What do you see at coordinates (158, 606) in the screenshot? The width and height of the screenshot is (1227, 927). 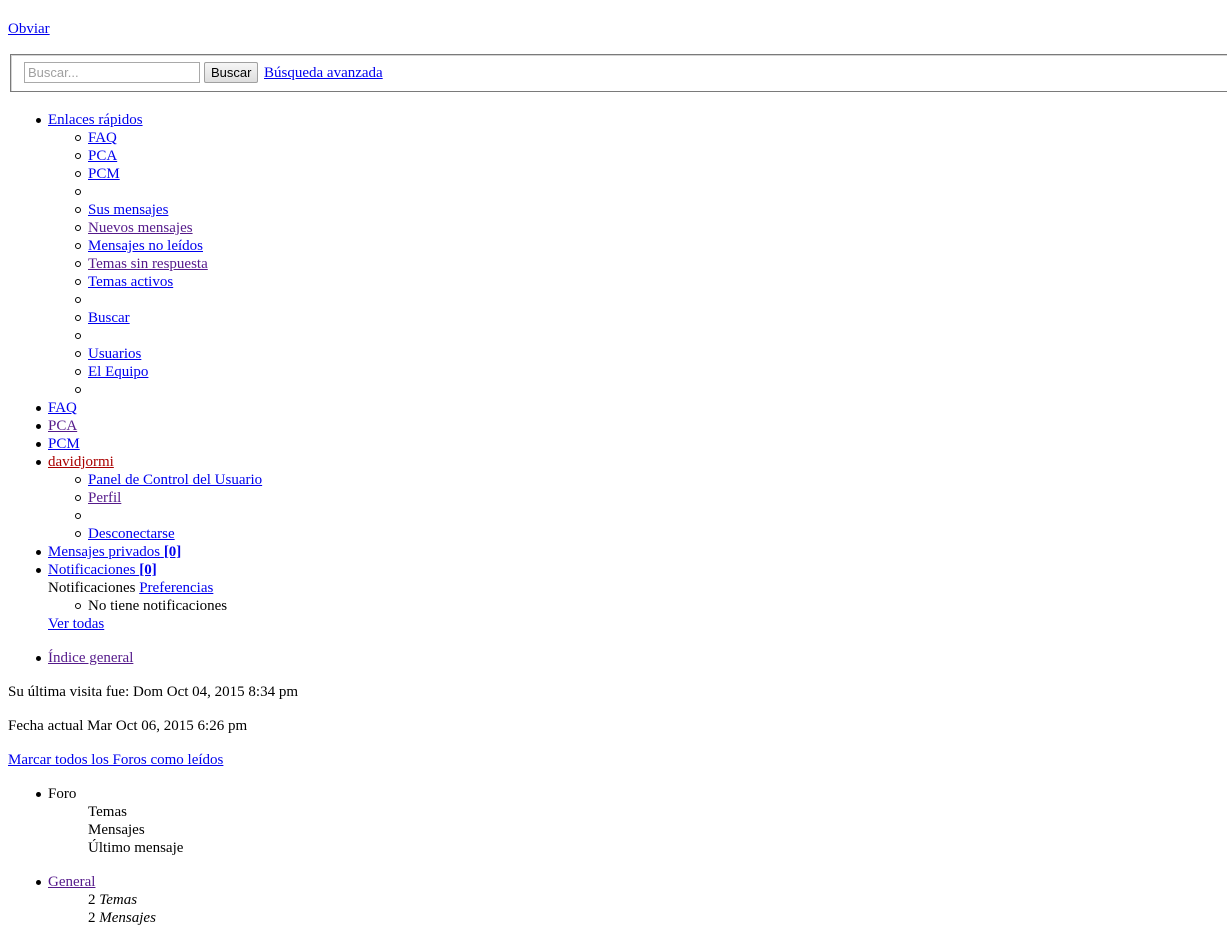 I see `no-notifications-text: No tiene notificaciones` at bounding box center [158, 606].